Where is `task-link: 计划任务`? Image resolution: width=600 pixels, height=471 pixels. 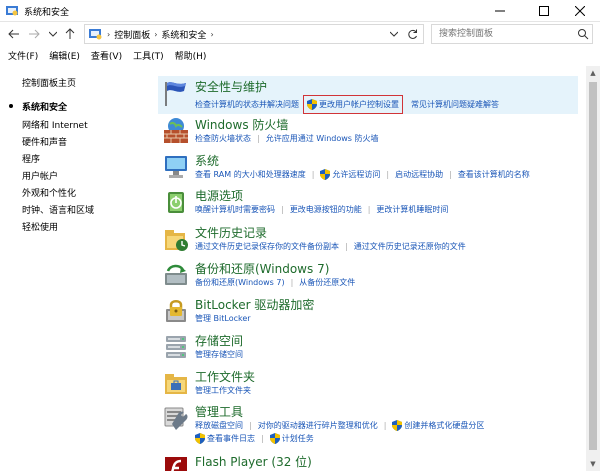 task-link: 计划任务 is located at coordinates (298, 438).